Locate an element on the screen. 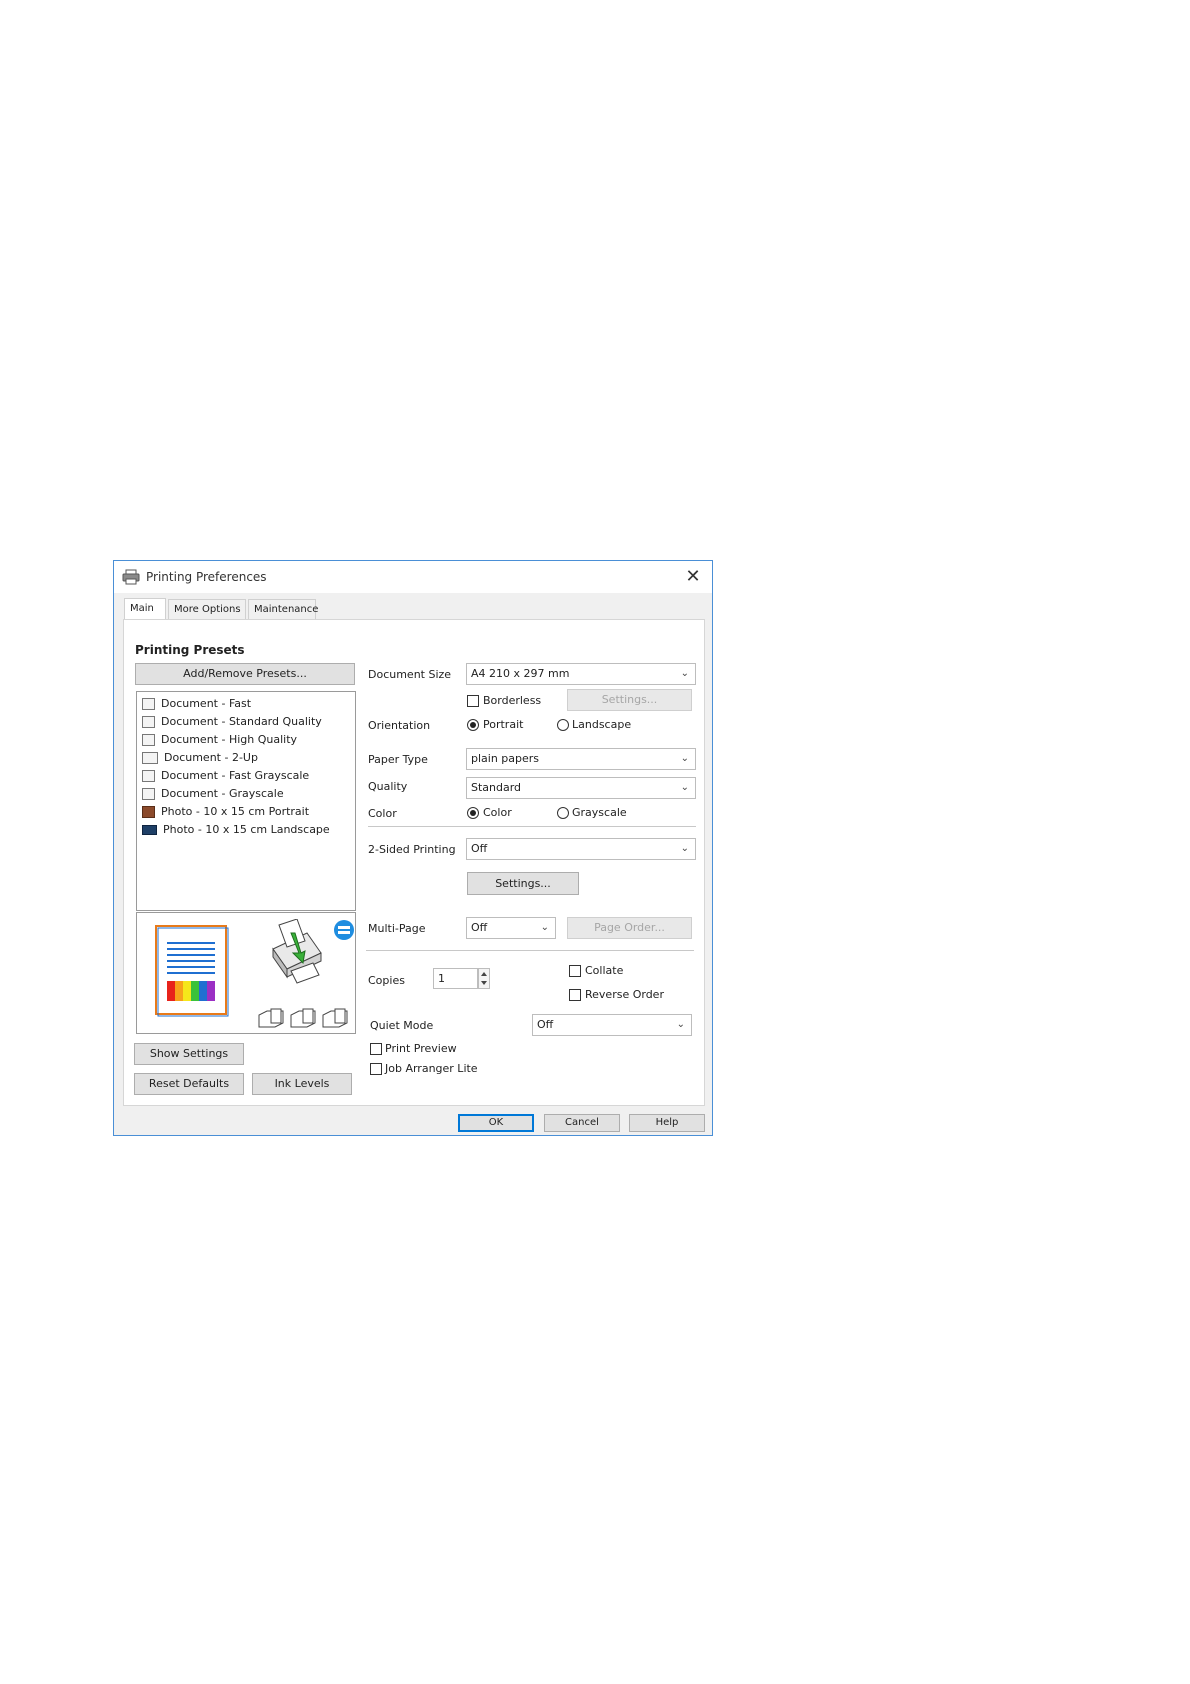 The width and height of the screenshot is (1190, 1684). orientation-label: Orientation is located at coordinates (399, 725).